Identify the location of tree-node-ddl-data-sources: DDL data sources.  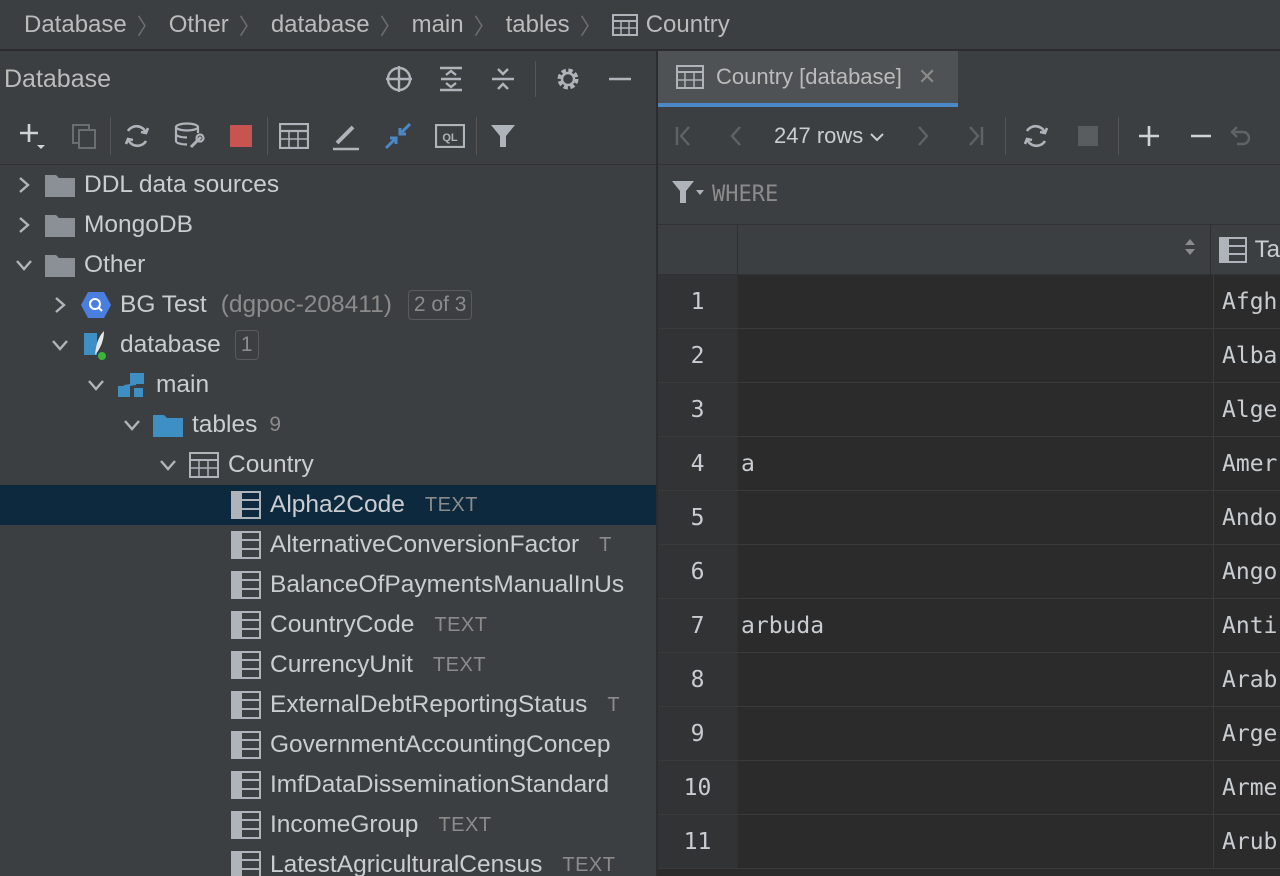
(328, 185).